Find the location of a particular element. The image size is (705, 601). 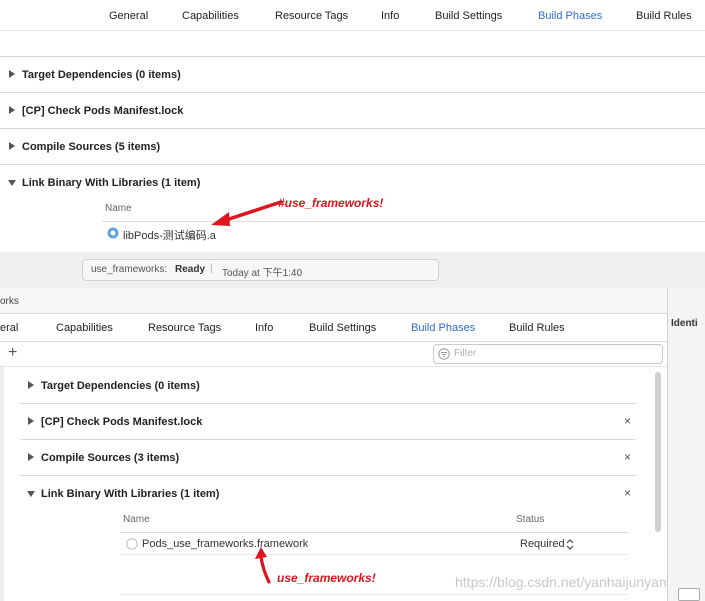

add-phase-button: + is located at coordinates (12, 353).